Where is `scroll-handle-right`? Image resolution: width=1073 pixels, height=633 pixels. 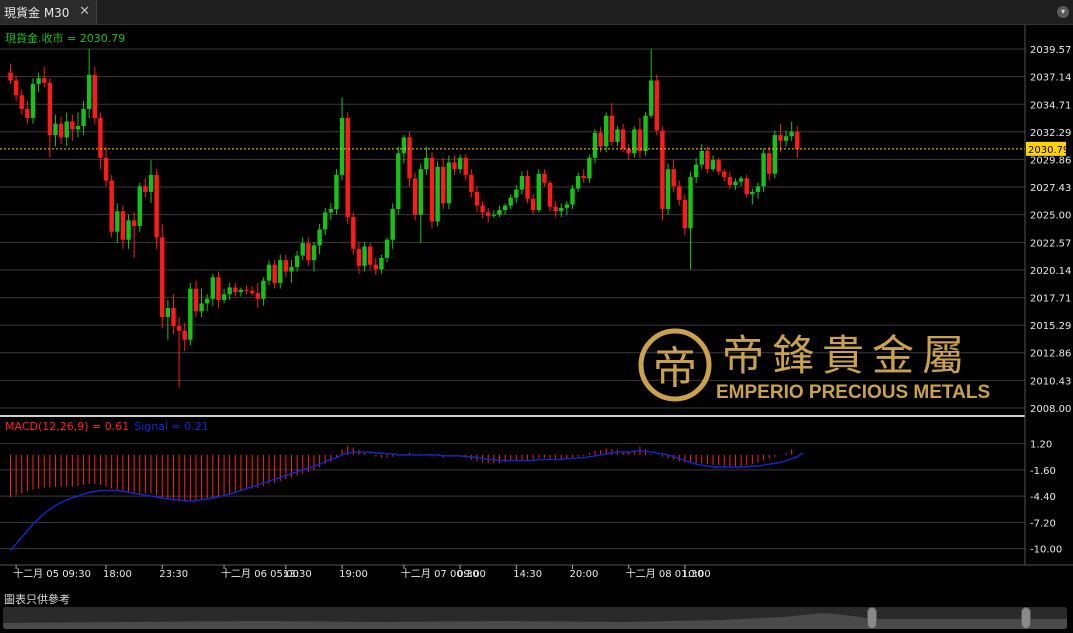
scroll-handle-right is located at coordinates (1026, 618).